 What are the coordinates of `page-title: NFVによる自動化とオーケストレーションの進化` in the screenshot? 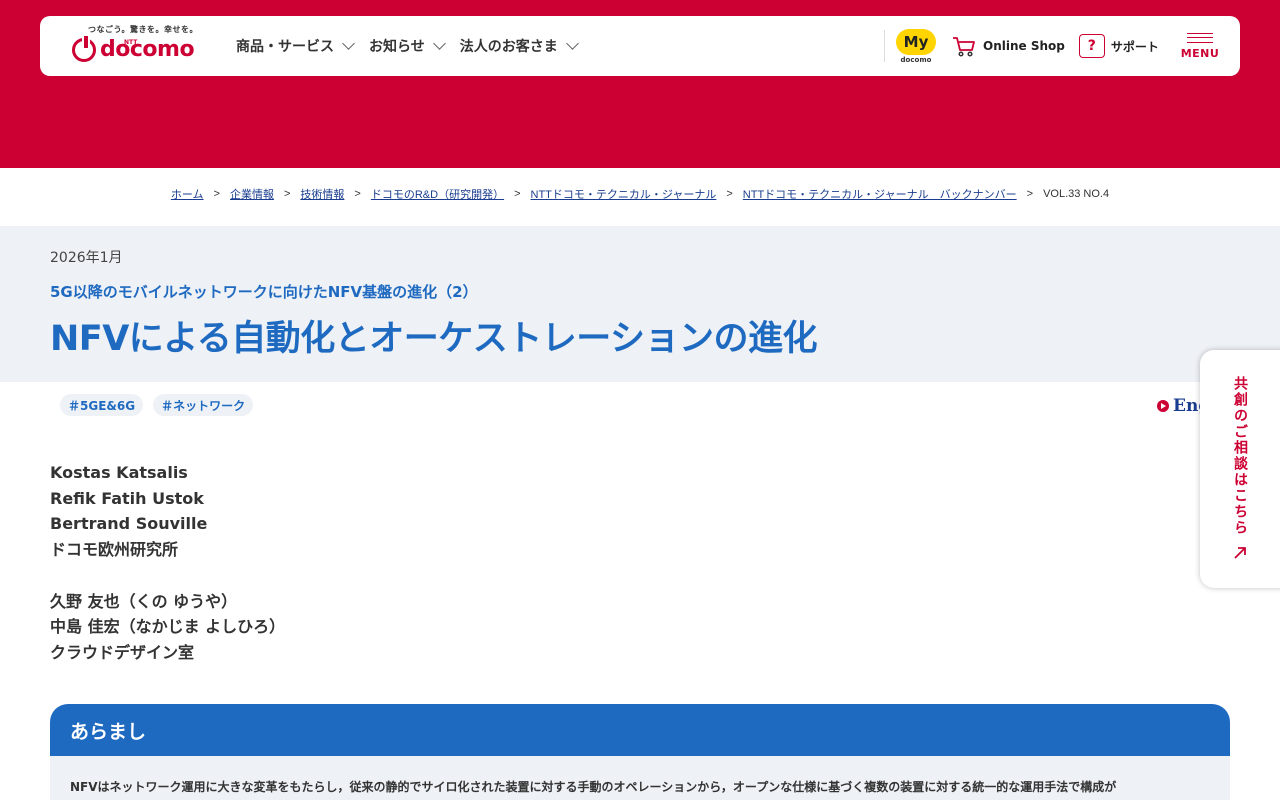 It's located at (434, 339).